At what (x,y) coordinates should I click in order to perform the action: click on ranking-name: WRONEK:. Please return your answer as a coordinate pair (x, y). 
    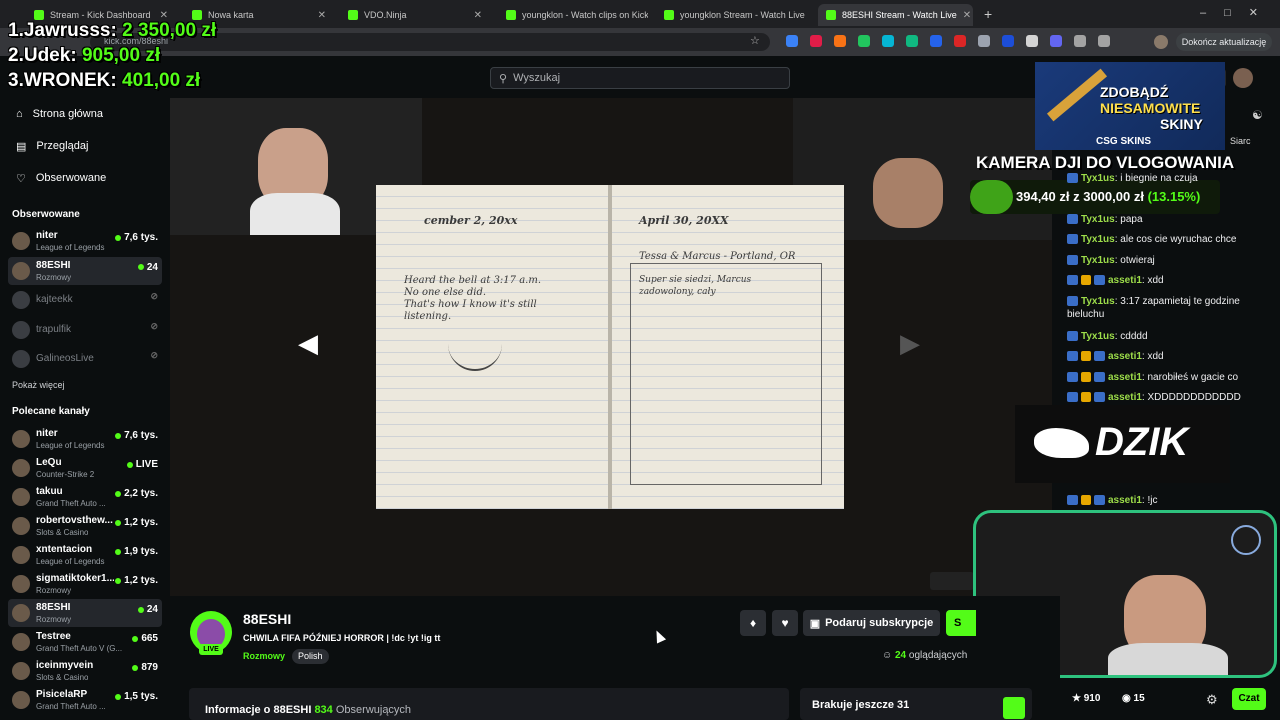
    Looking at the image, I should click on (70, 80).